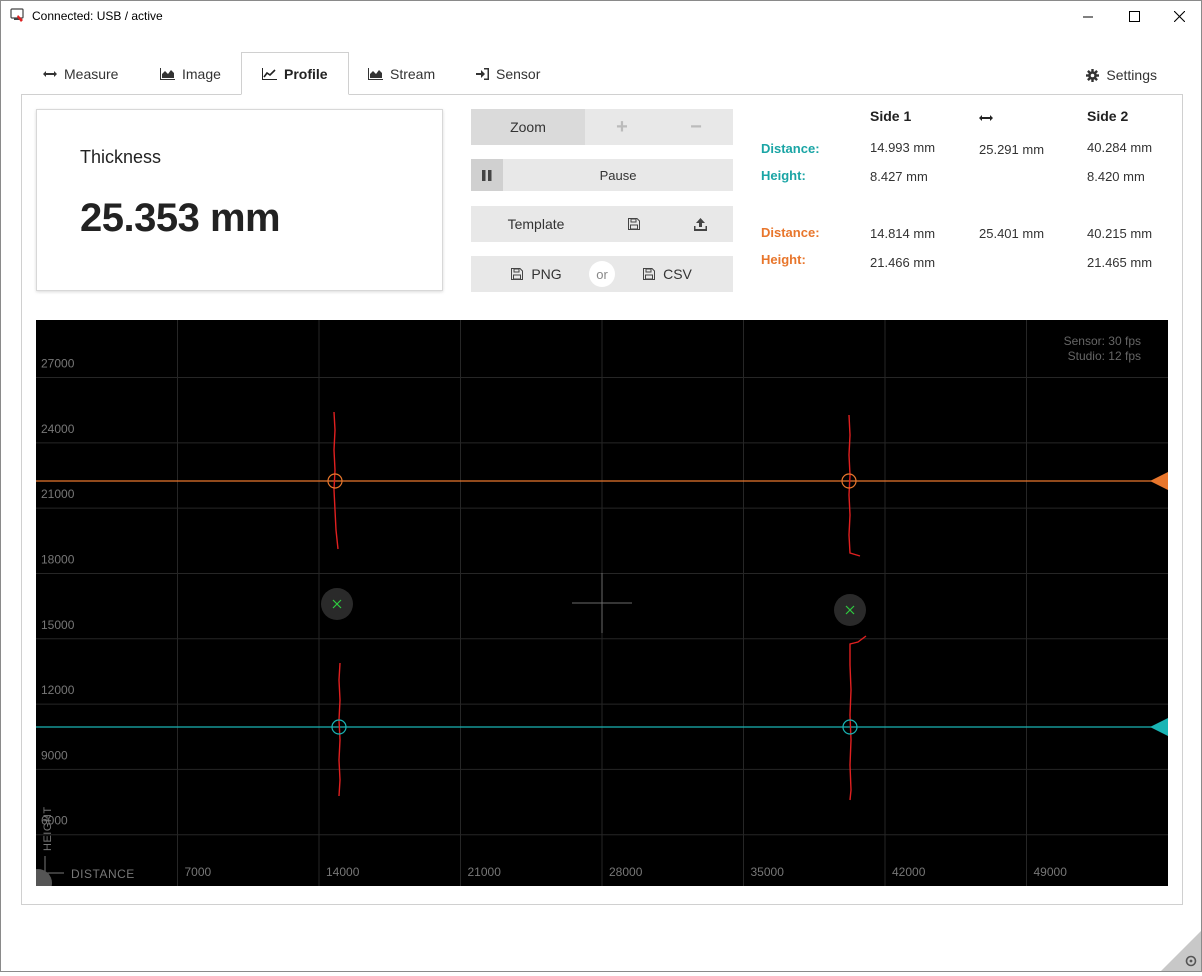 Image resolution: width=1202 pixels, height=976 pixels. What do you see at coordinates (909, 872) in the screenshot?
I see `x-tick-label: 42000` at bounding box center [909, 872].